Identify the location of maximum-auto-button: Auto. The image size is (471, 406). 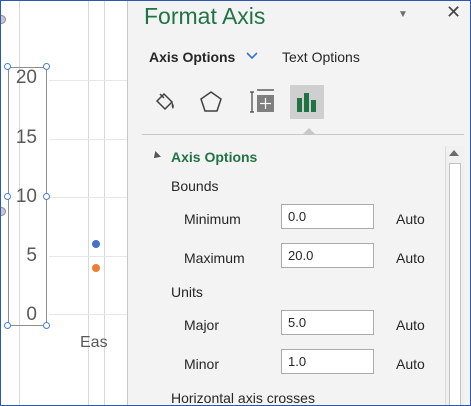
(410, 258).